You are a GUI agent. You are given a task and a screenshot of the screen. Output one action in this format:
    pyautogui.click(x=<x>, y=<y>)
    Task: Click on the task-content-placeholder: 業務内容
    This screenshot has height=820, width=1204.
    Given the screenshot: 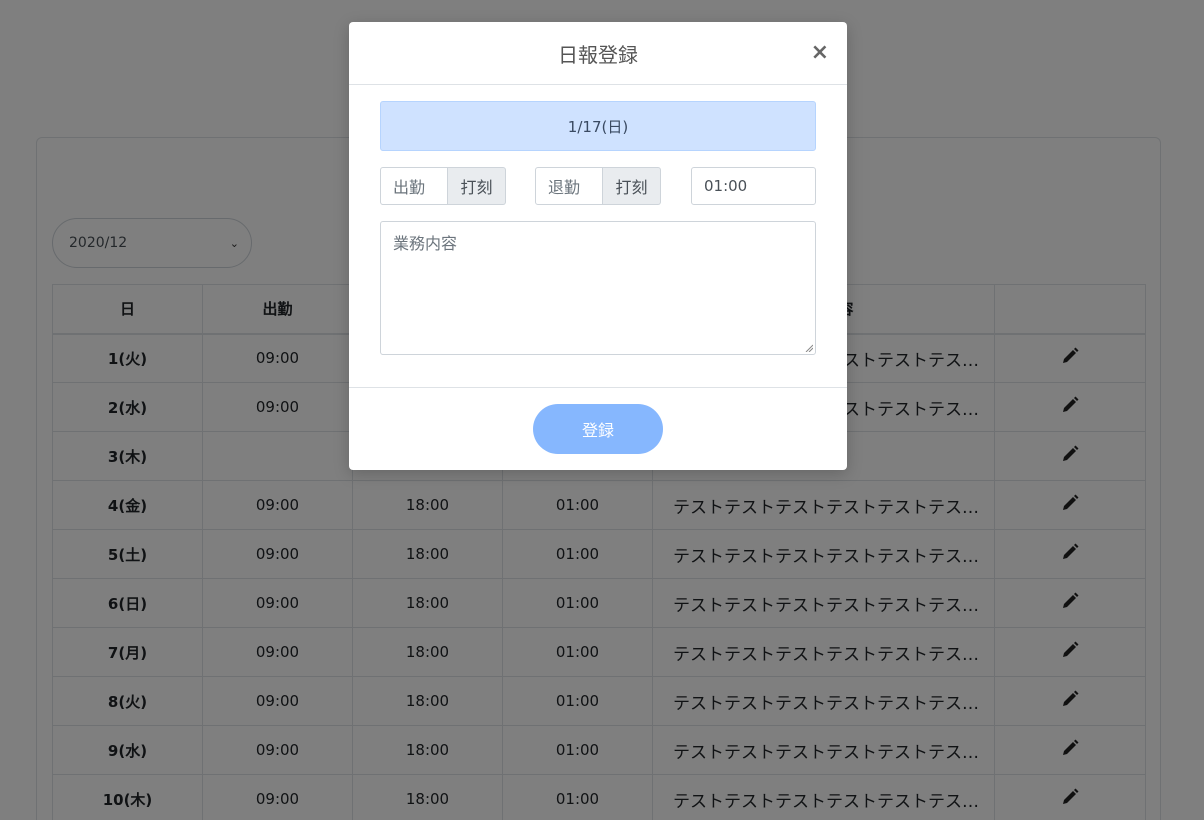 What is the action you would take?
    pyautogui.click(x=425, y=243)
    